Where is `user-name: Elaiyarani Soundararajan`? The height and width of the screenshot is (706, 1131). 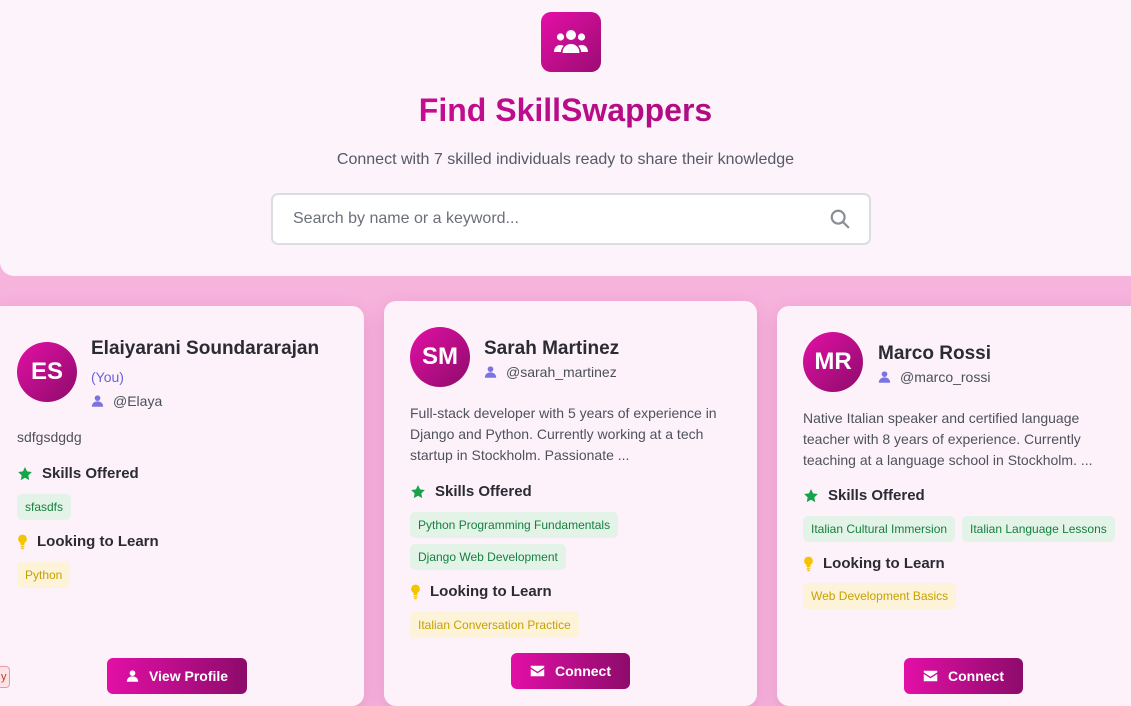
user-name: Elaiyarani Soundararajan is located at coordinates (205, 348).